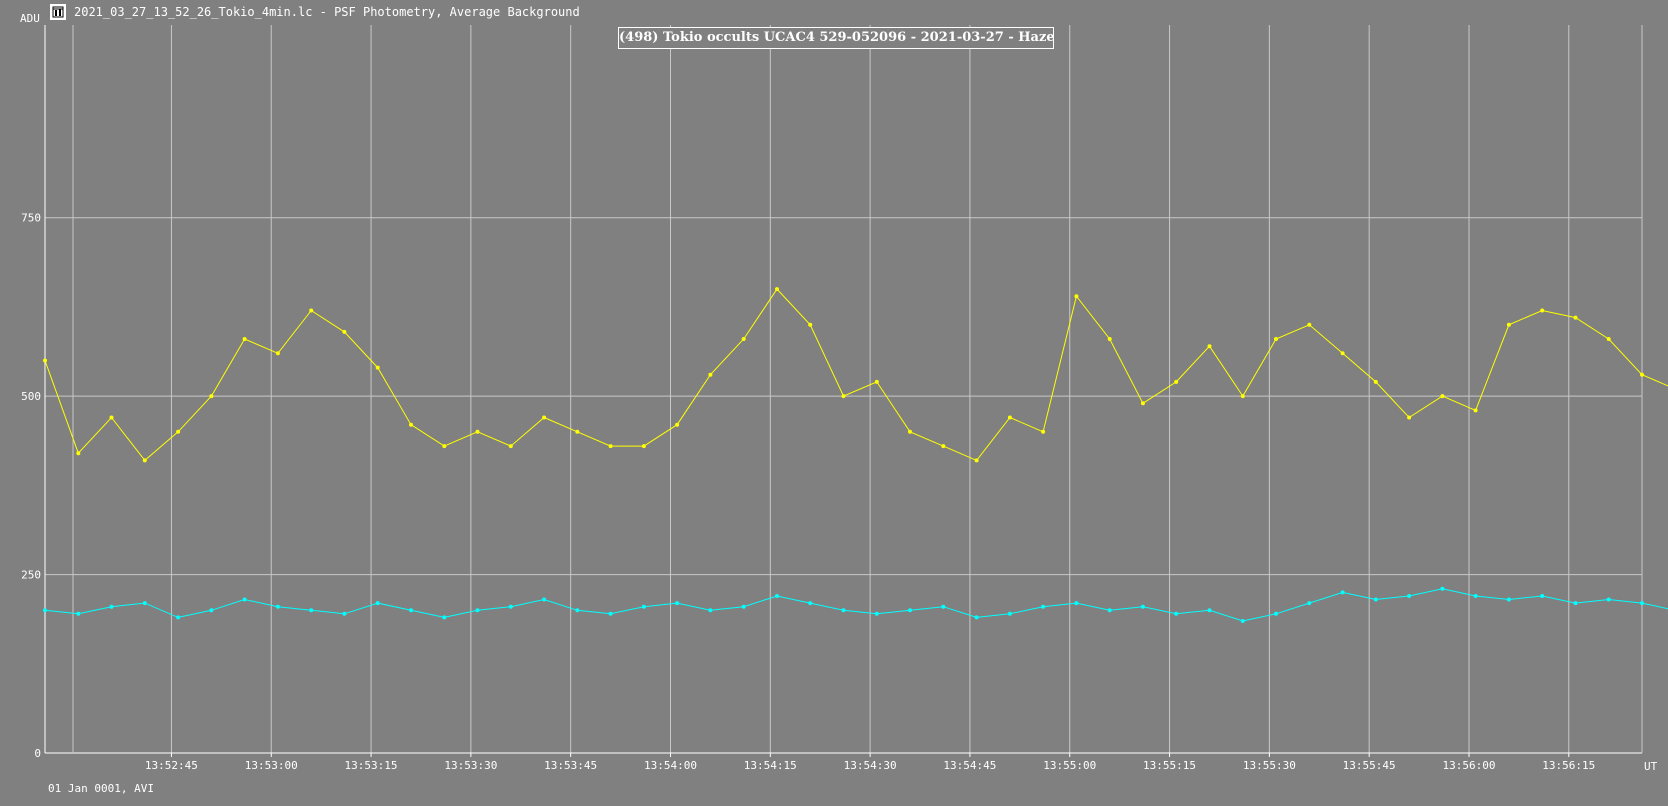  I want to click on y-axis-label: ADU, so click(30, 18).